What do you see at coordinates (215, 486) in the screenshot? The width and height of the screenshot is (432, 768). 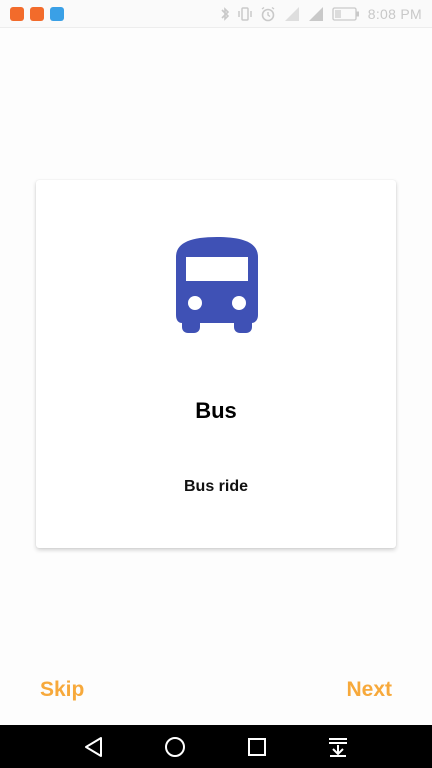 I see `card-subtitle: Bus ride` at bounding box center [215, 486].